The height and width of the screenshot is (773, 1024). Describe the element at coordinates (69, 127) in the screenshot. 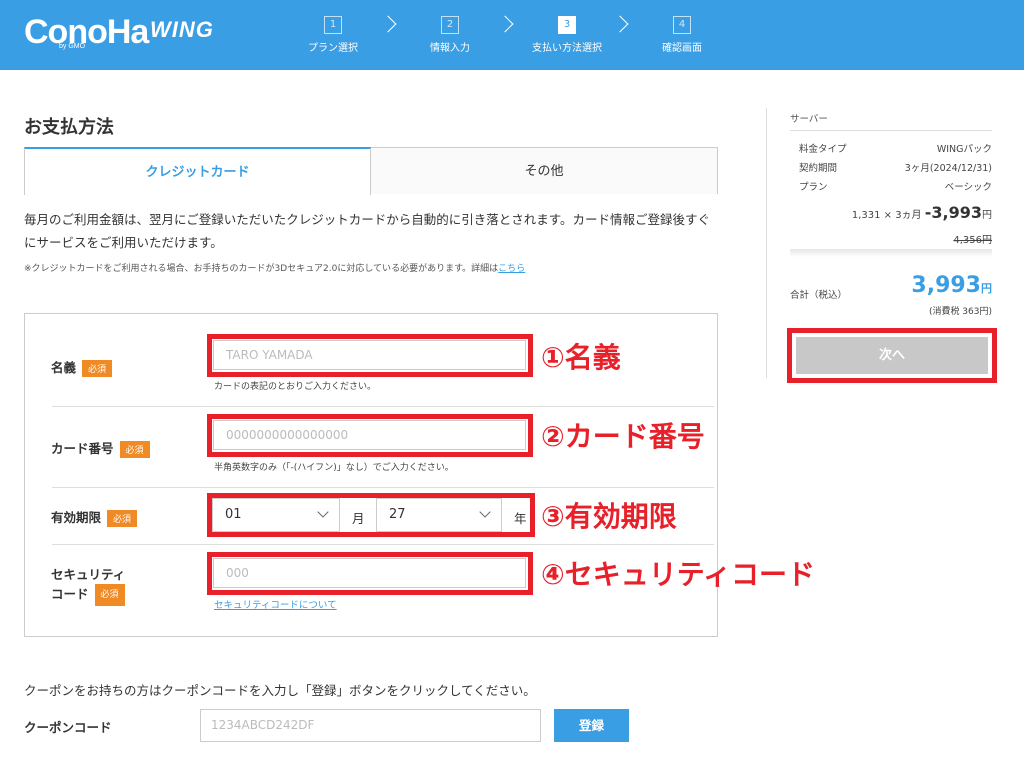

I see `page-title: お支払方法` at that location.